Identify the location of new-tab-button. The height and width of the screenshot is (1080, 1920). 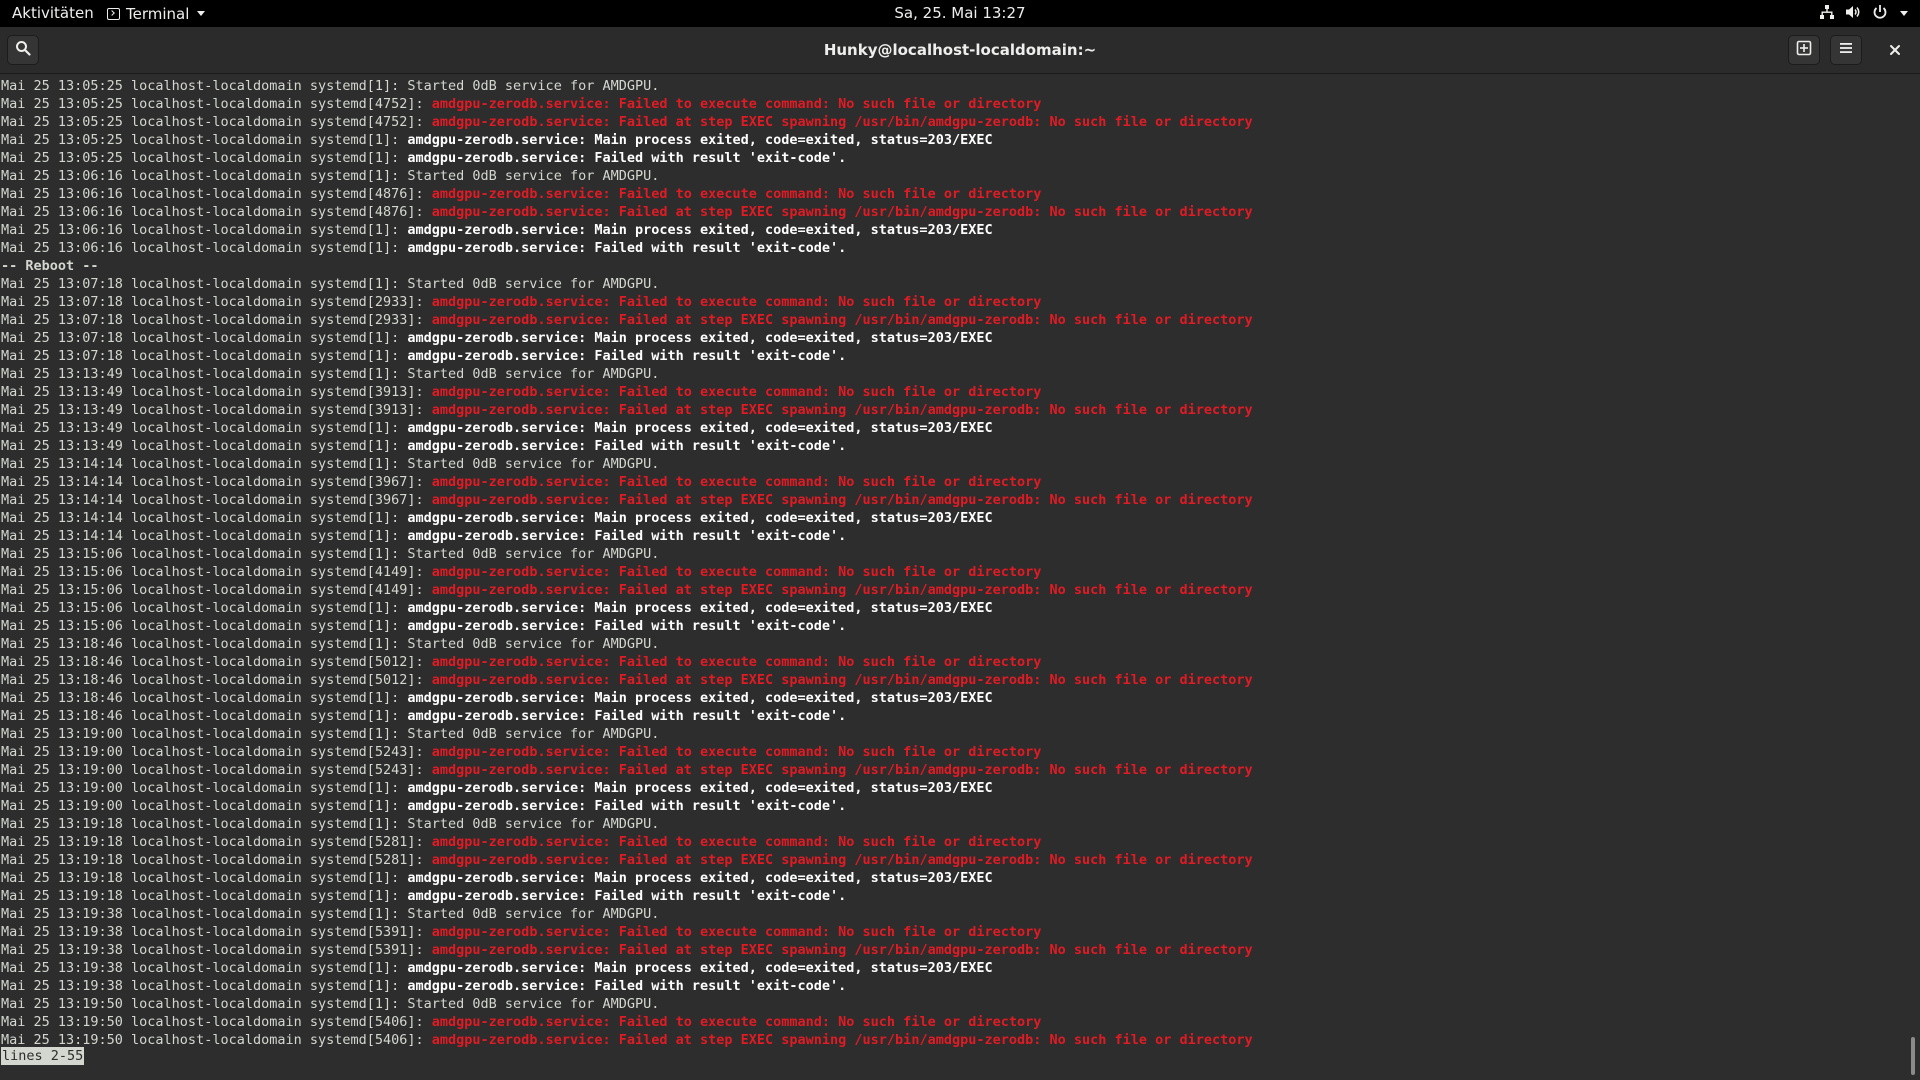
(1804, 50).